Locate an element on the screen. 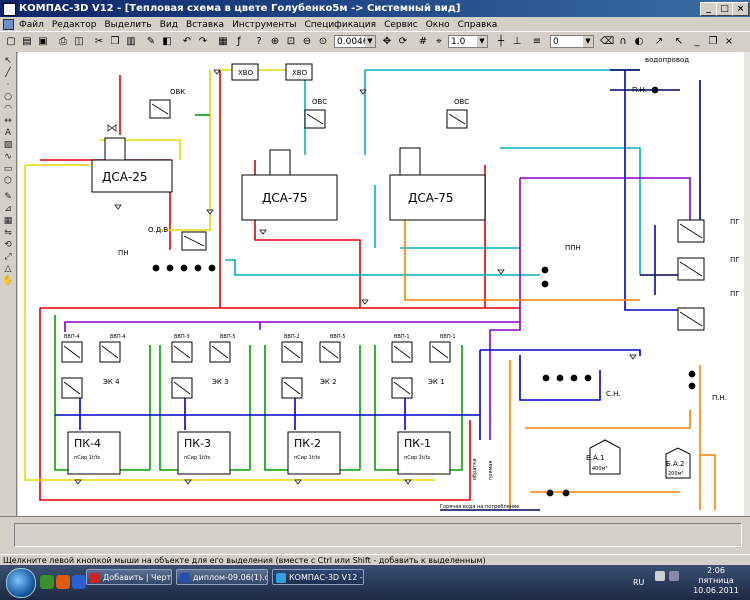 Image resolution: width=750 pixels, height=600 pixels. properties-icon: ◧ is located at coordinates (167, 42).